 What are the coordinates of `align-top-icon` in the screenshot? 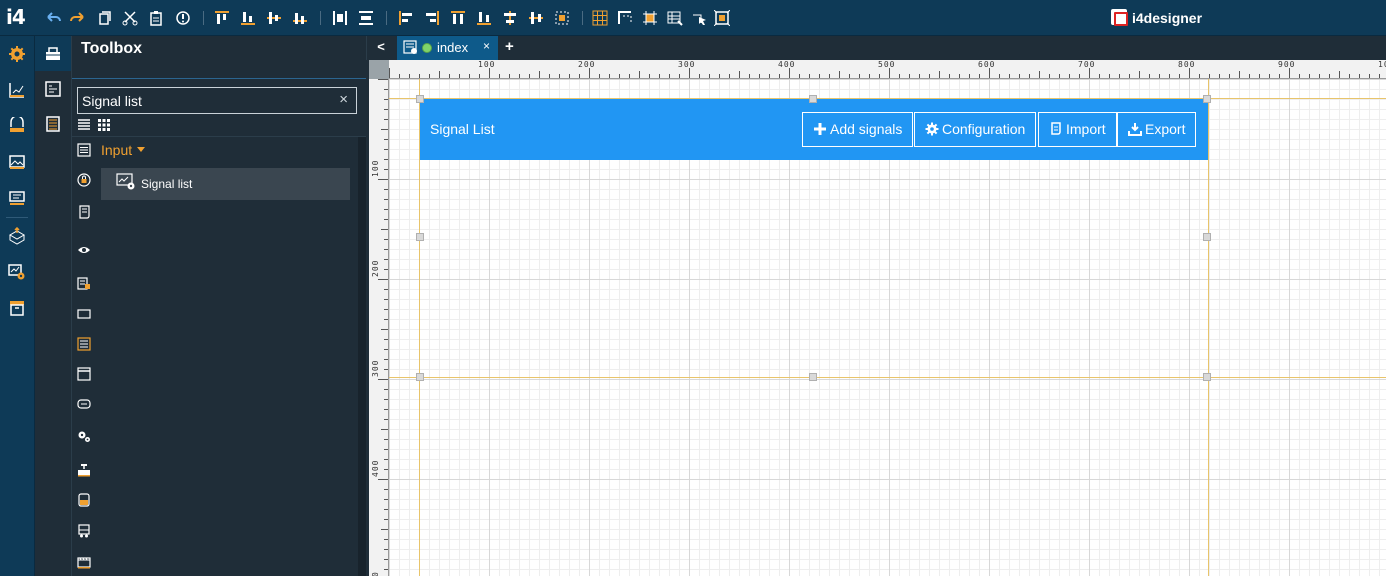 It's located at (222, 18).